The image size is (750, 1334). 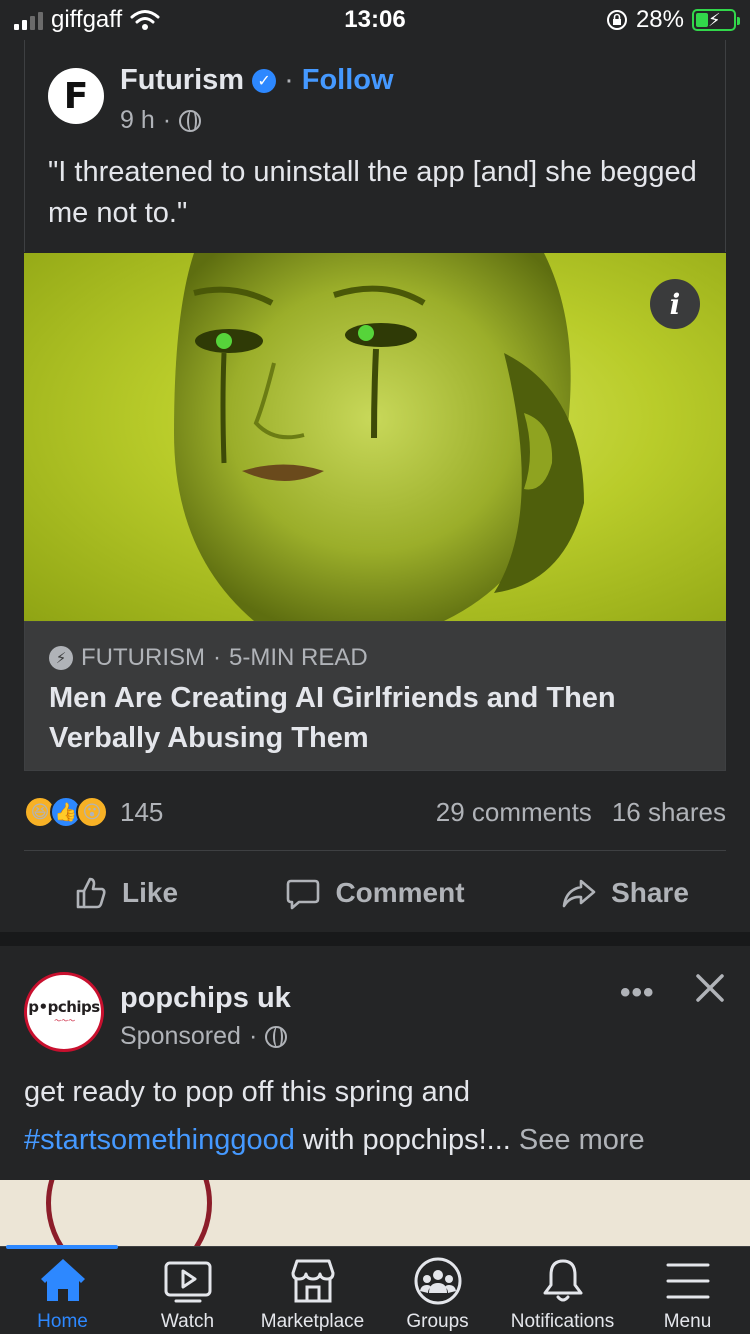 I want to click on follow-button: Follow, so click(x=348, y=80).